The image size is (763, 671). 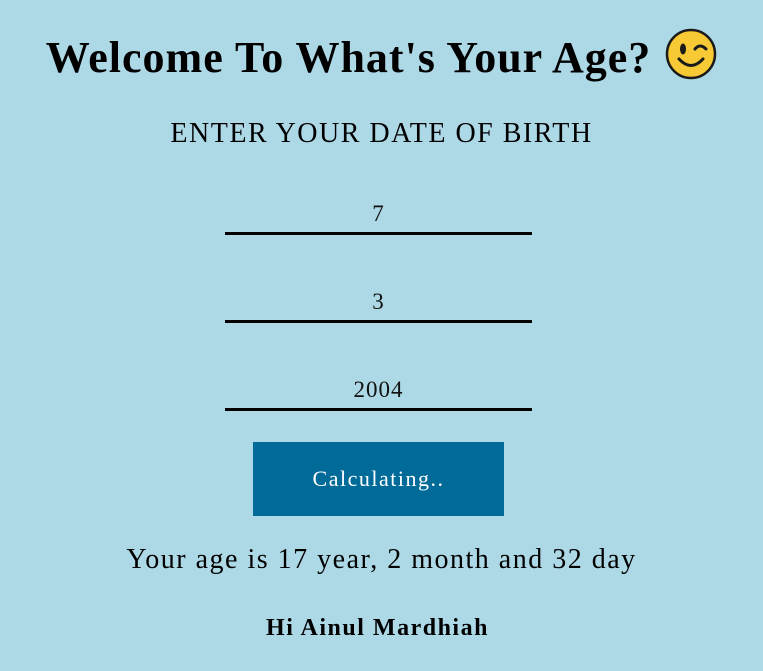 What do you see at coordinates (378, 391) in the screenshot?
I see `year-input` at bounding box center [378, 391].